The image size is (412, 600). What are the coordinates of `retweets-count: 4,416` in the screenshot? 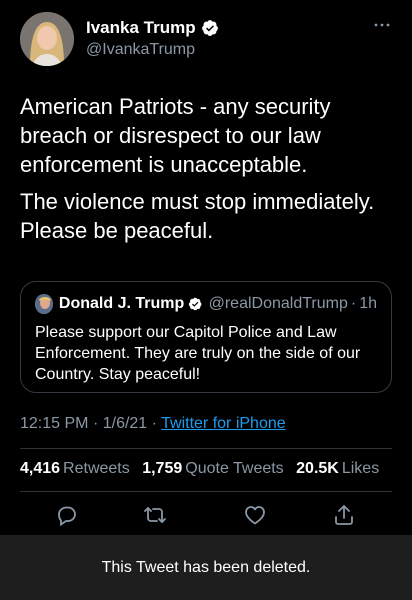 It's located at (40, 468).